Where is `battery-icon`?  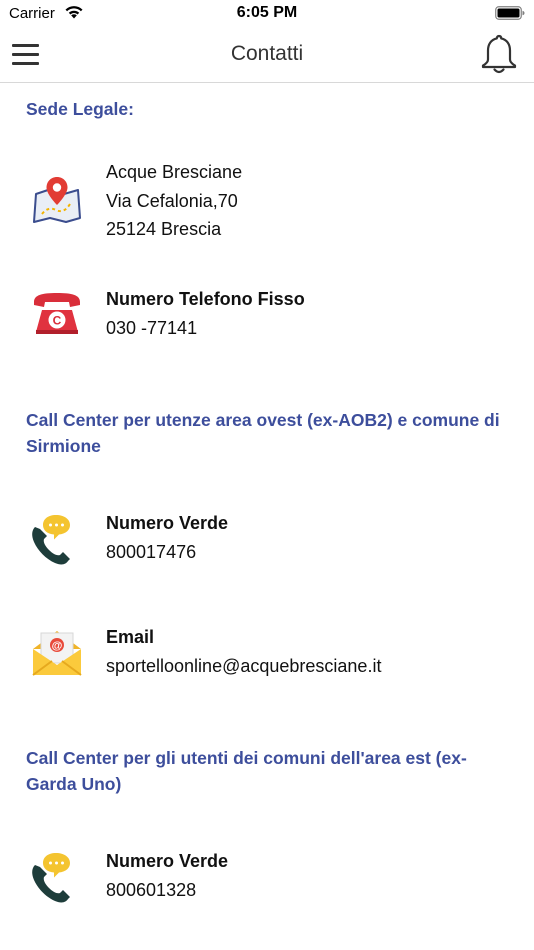
battery-icon is located at coordinates (510, 15).